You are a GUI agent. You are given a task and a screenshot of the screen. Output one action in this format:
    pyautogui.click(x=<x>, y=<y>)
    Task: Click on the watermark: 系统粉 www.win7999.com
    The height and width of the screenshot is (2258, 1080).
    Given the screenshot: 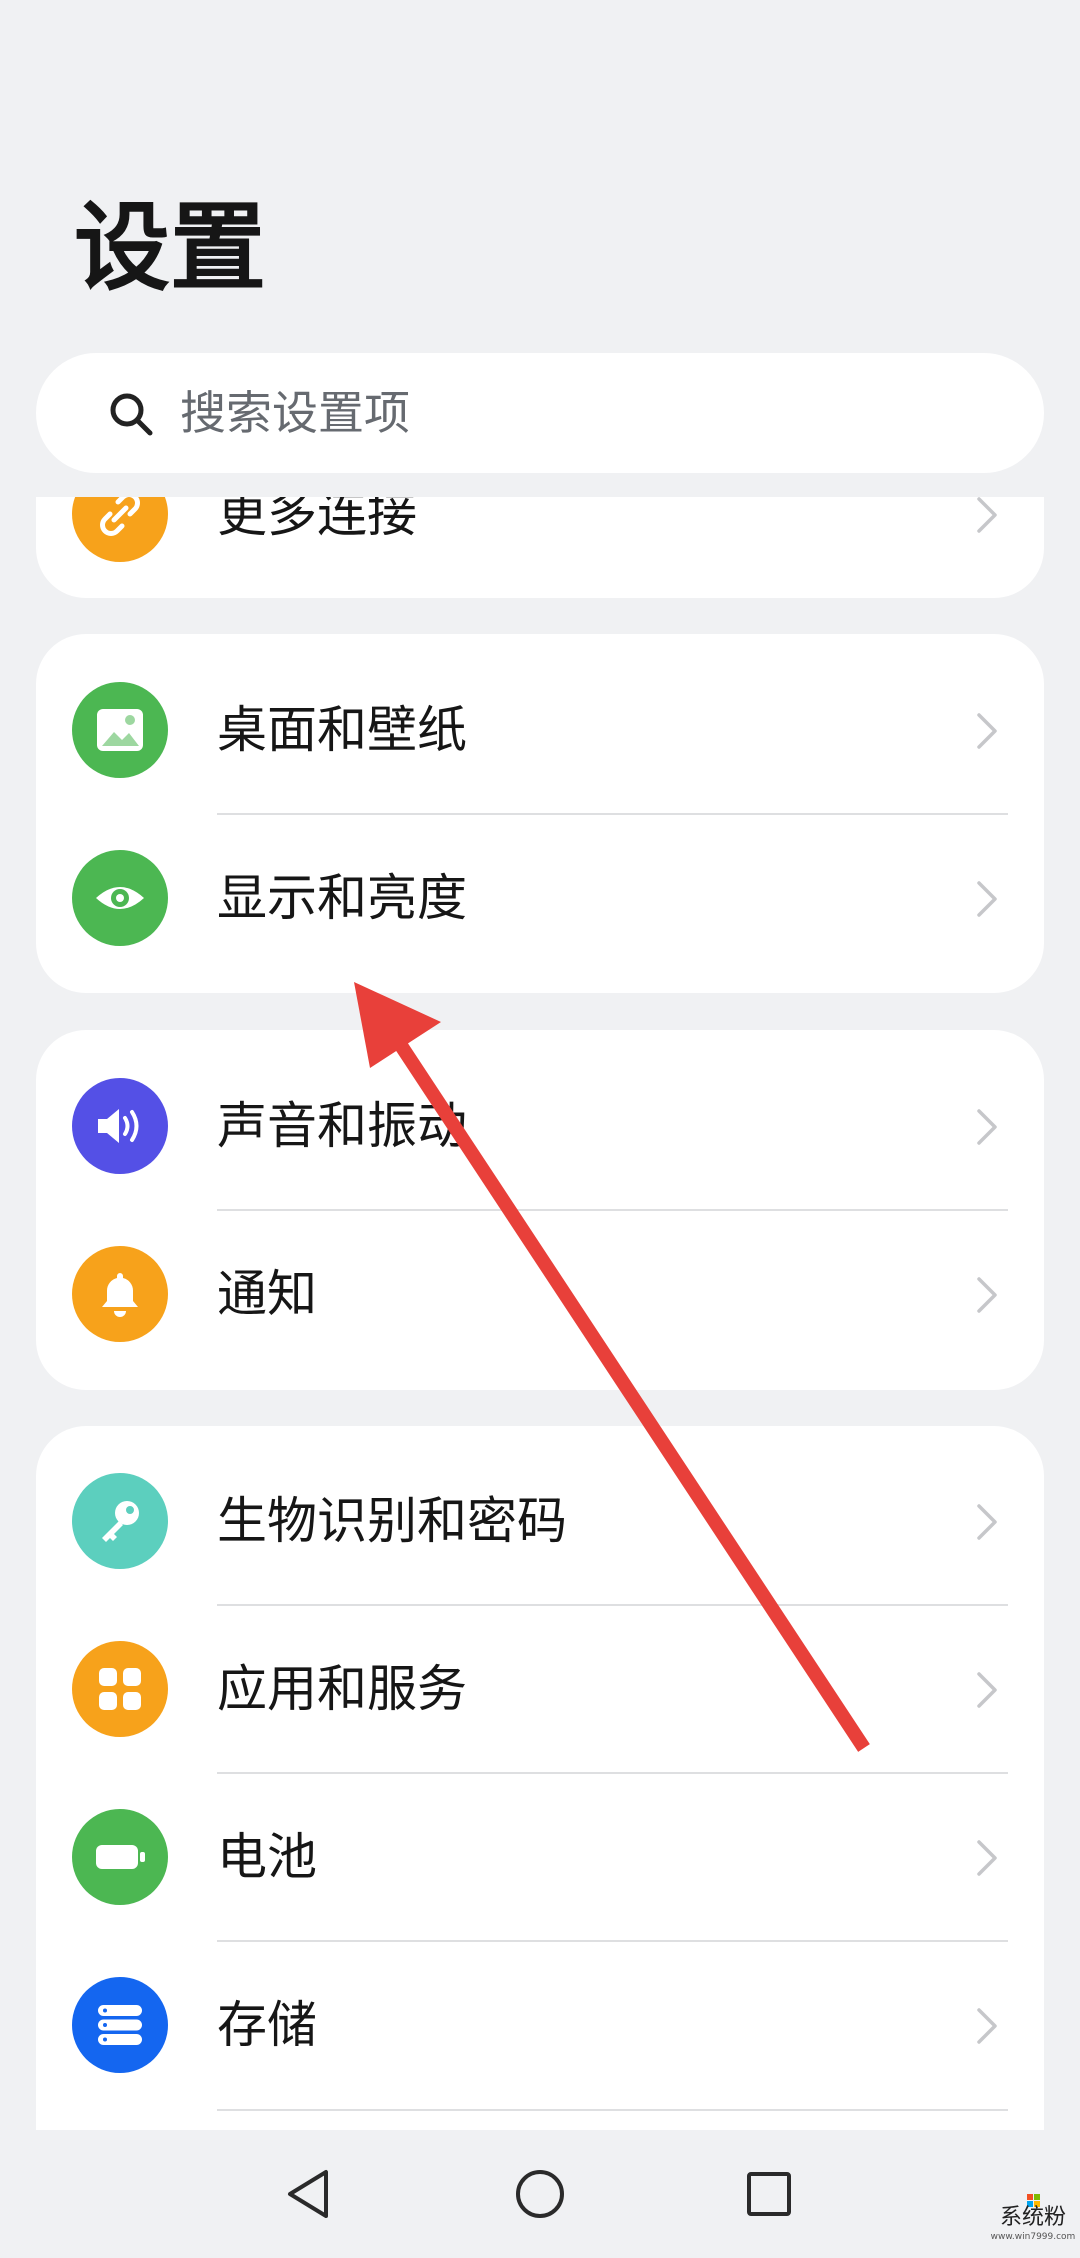 What is the action you would take?
    pyautogui.click(x=1033, y=2221)
    